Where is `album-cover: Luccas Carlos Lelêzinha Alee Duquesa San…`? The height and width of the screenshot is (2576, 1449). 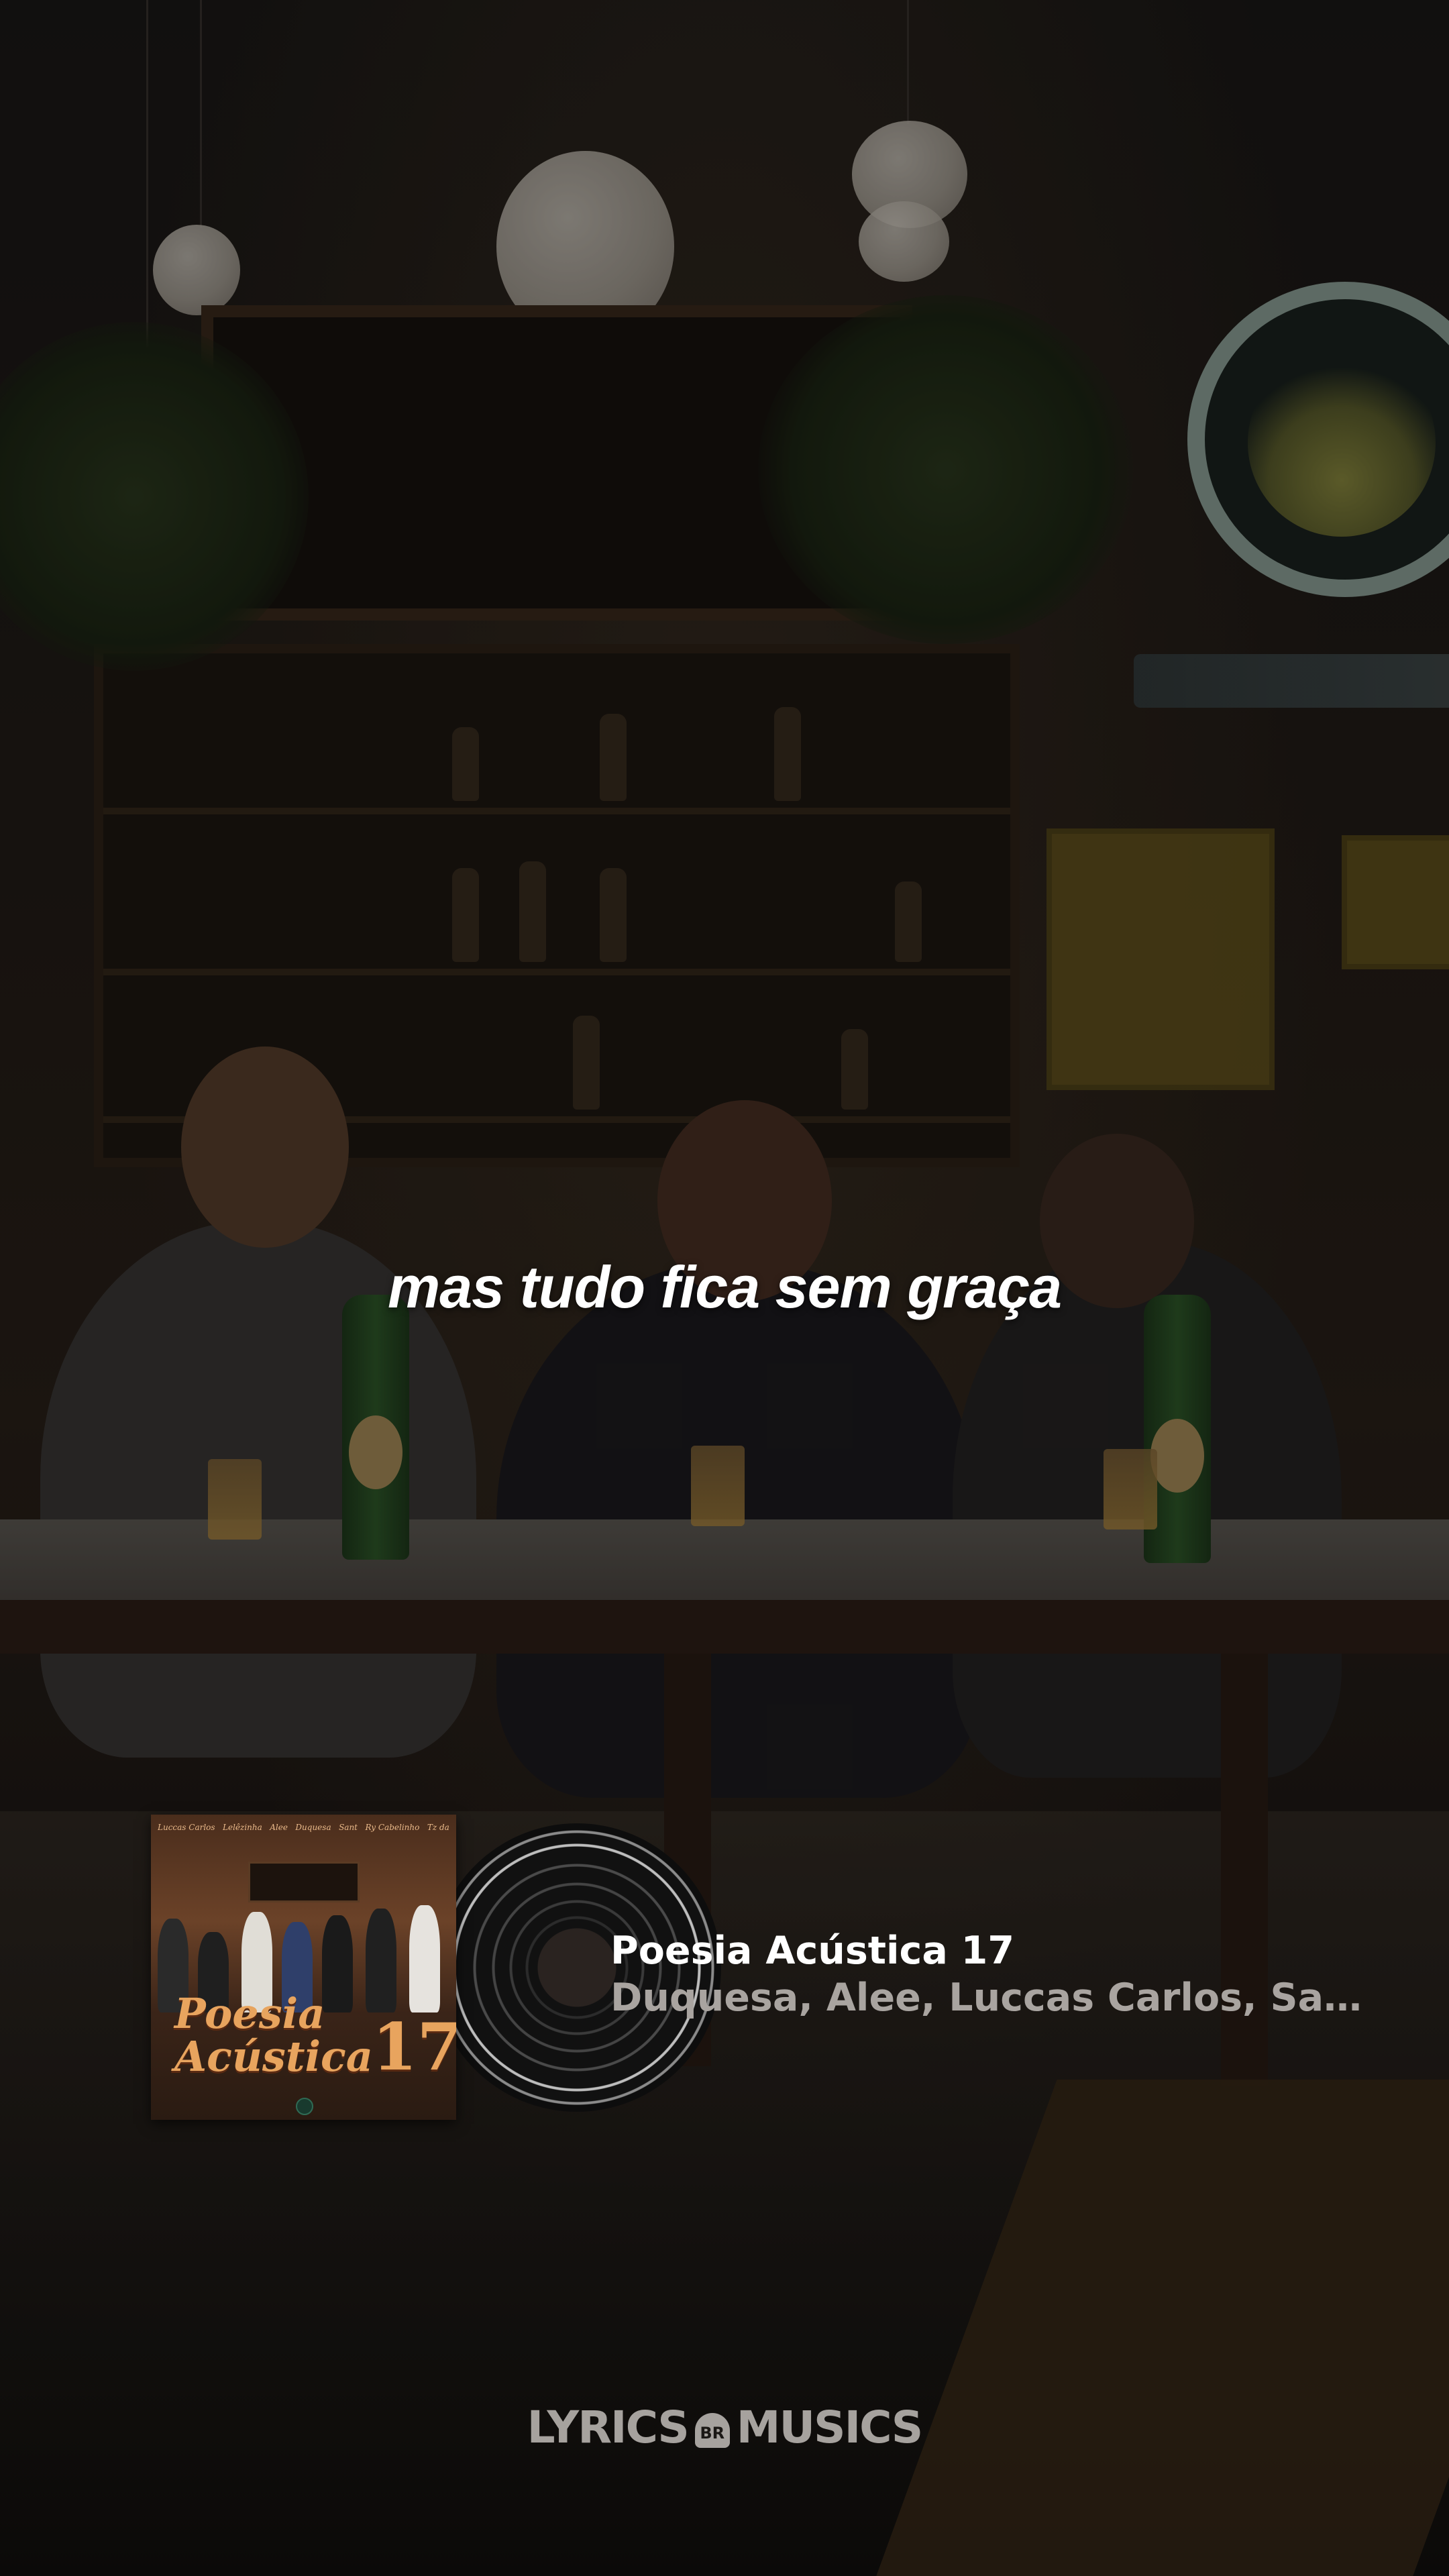 album-cover: Luccas Carlos Lelêzinha Alee Duquesa San… is located at coordinates (303, 1967).